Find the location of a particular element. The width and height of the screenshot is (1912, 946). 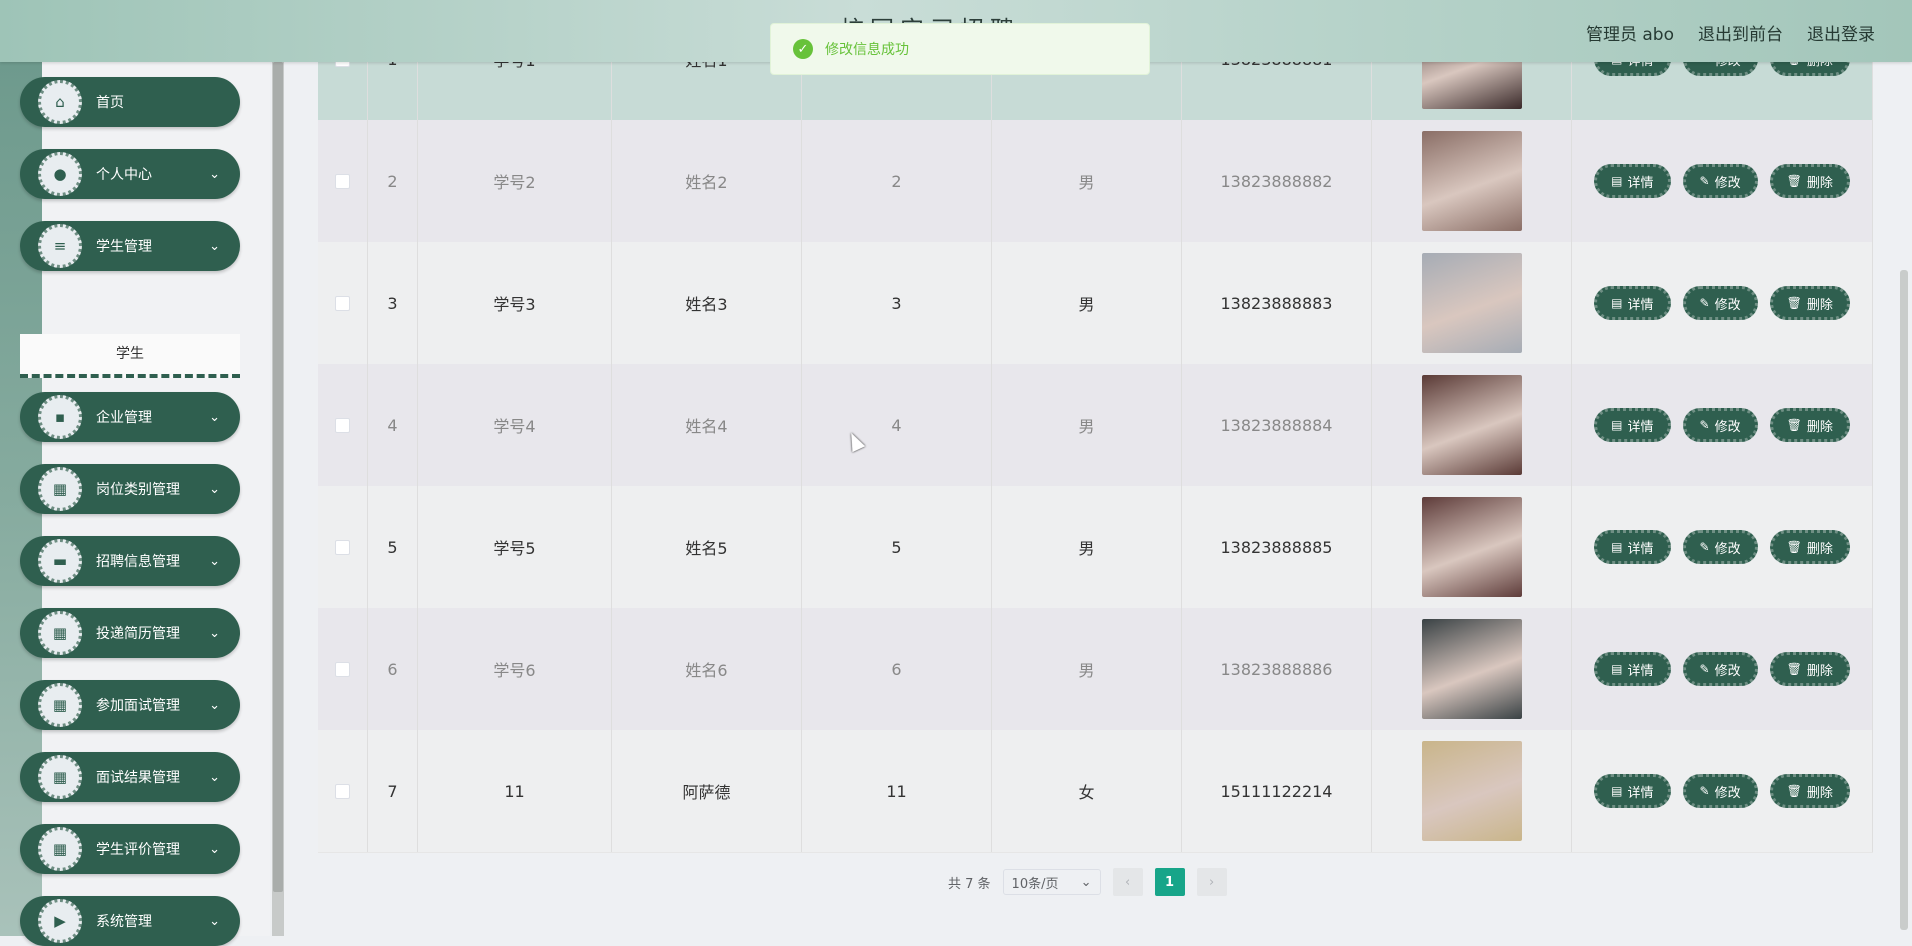

sidebar-item-label: 学生管理 is located at coordinates (124, 247).